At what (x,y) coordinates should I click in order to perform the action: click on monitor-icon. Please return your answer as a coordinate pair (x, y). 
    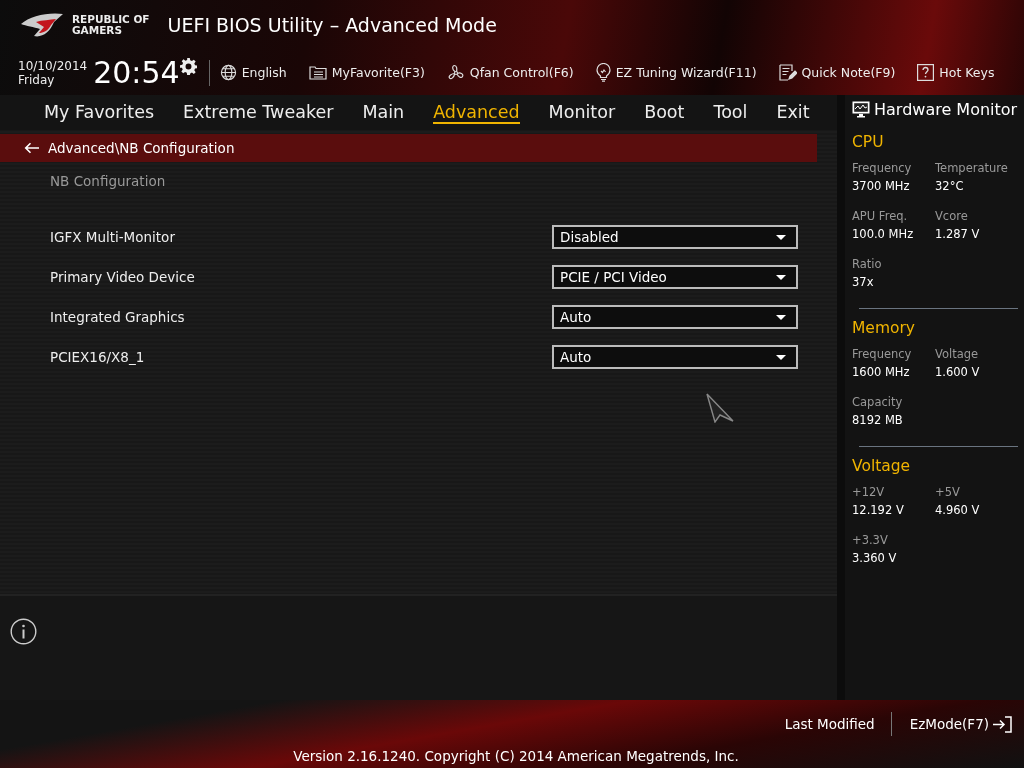
    Looking at the image, I should click on (861, 109).